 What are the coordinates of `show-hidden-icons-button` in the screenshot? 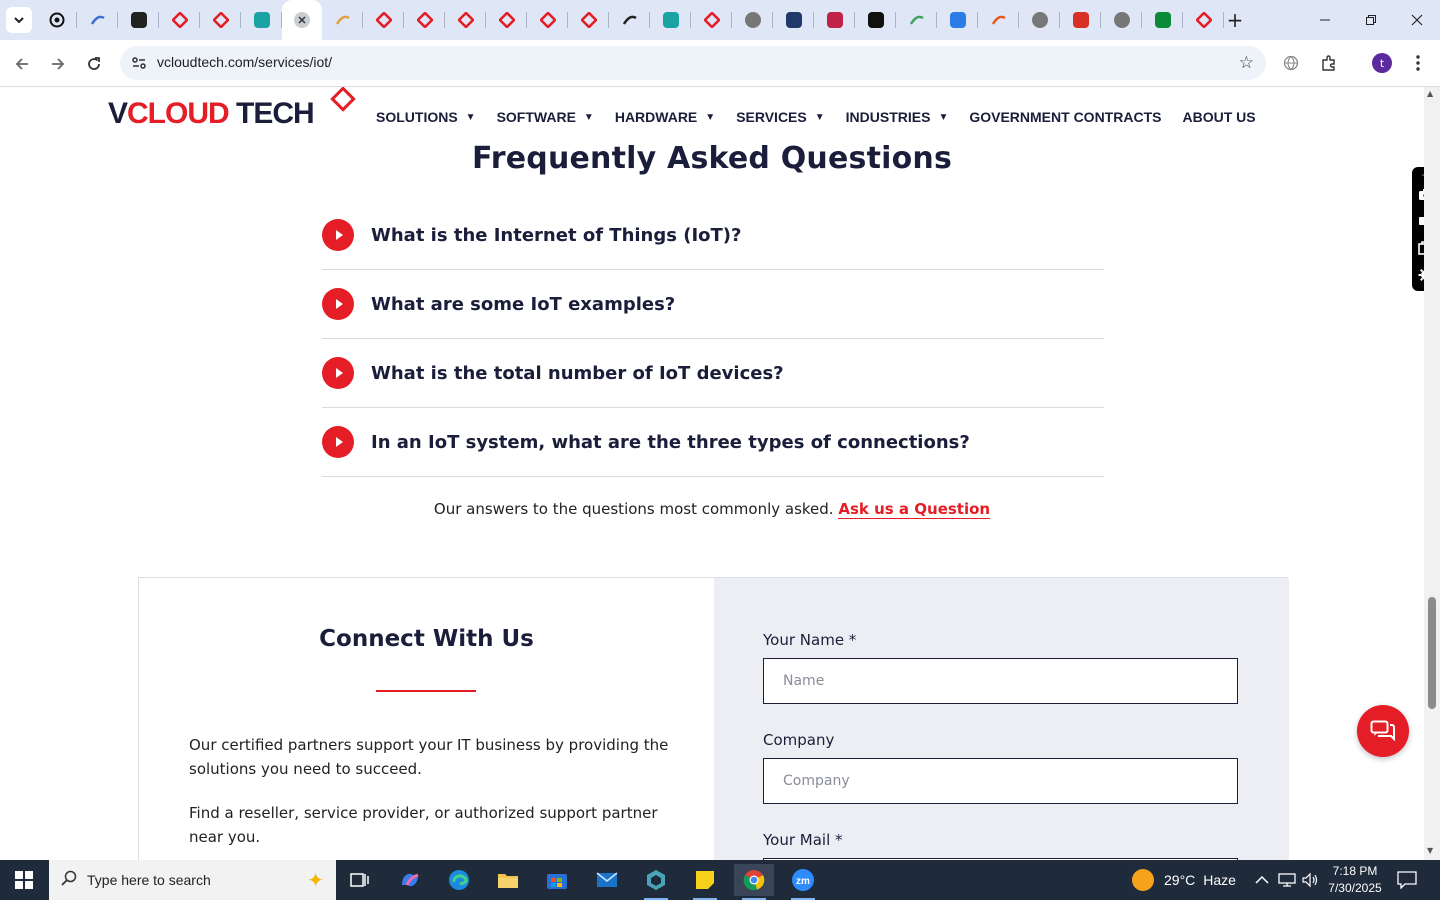 It's located at (1262, 880).